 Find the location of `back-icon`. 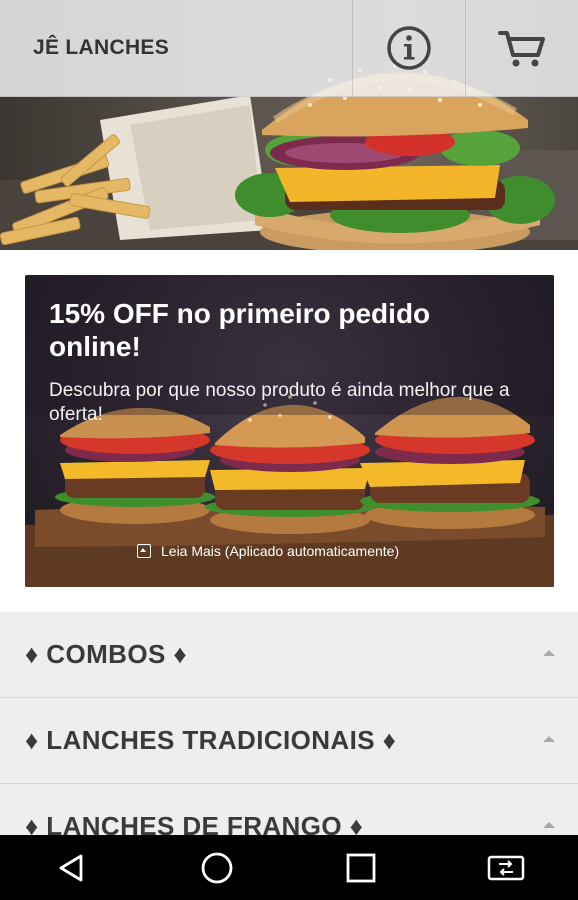

back-icon is located at coordinates (71, 867).